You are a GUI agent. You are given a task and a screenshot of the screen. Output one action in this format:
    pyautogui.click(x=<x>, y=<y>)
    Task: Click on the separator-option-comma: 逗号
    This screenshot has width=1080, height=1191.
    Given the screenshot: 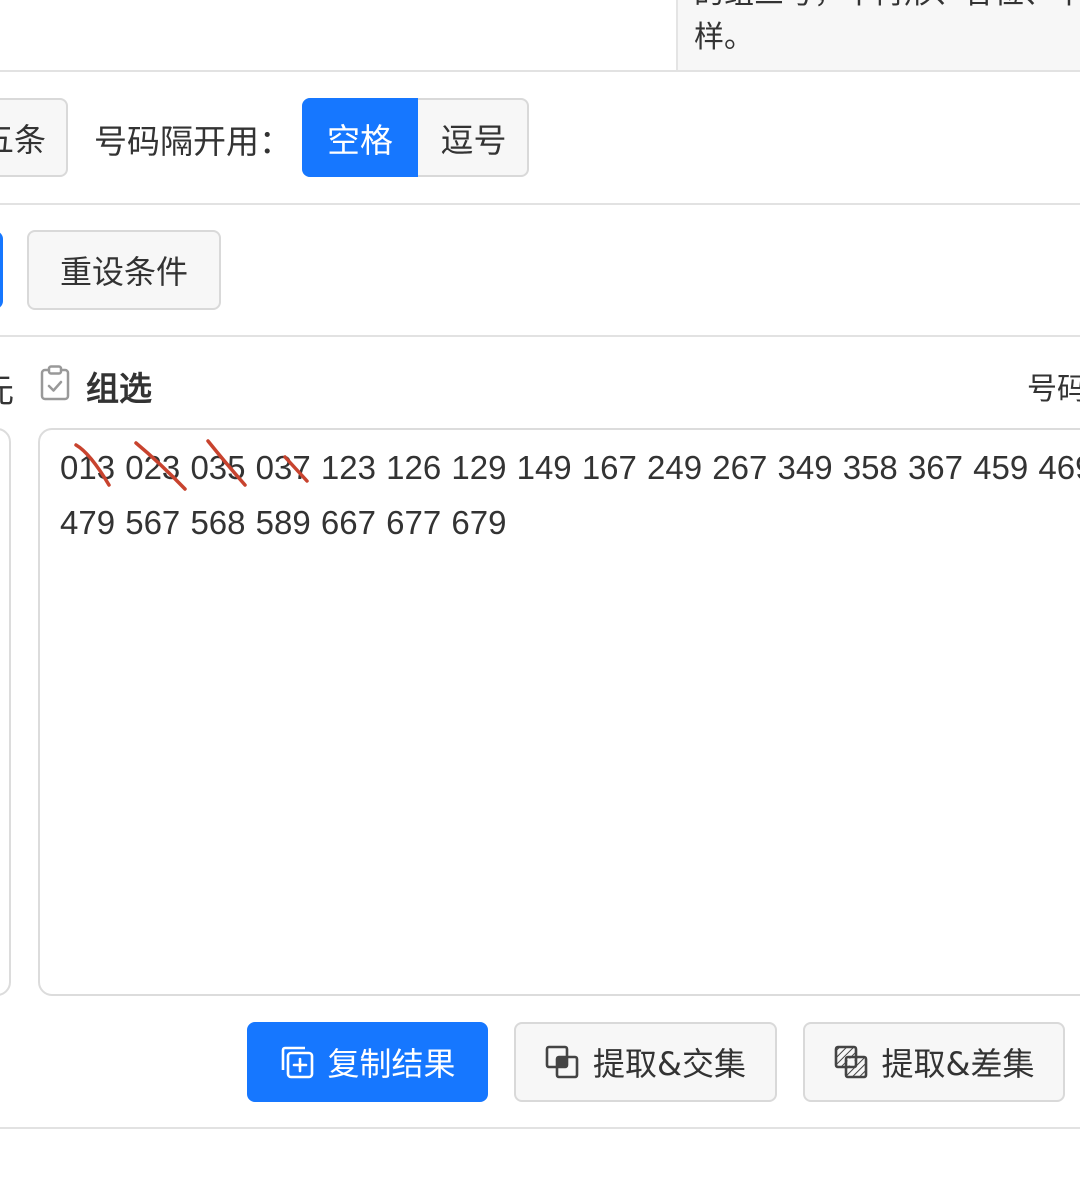 What is the action you would take?
    pyautogui.click(x=473, y=137)
    